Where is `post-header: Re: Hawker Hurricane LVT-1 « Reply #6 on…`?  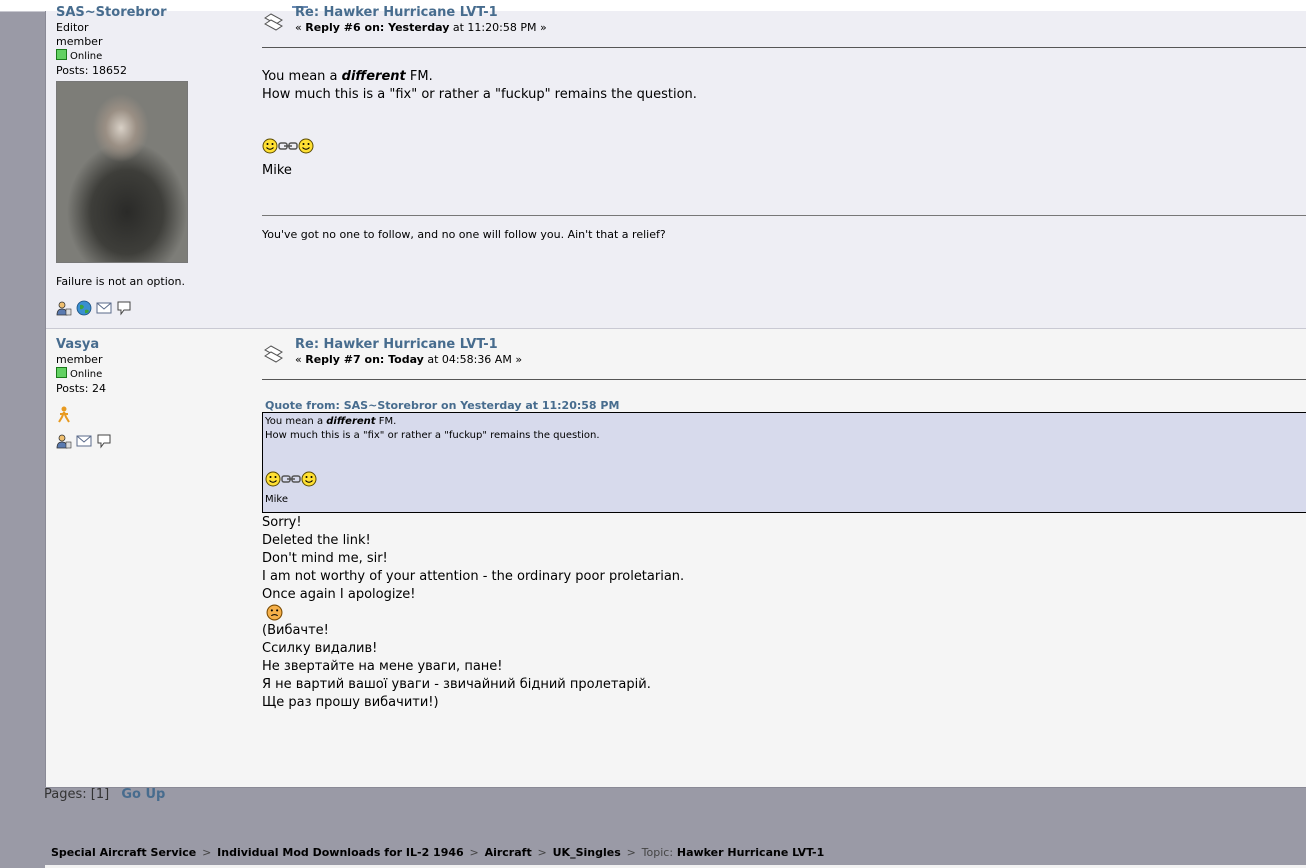
post-header: Re: Hawker Hurricane LVT-1 « Reply #6 on… is located at coordinates (784, 24).